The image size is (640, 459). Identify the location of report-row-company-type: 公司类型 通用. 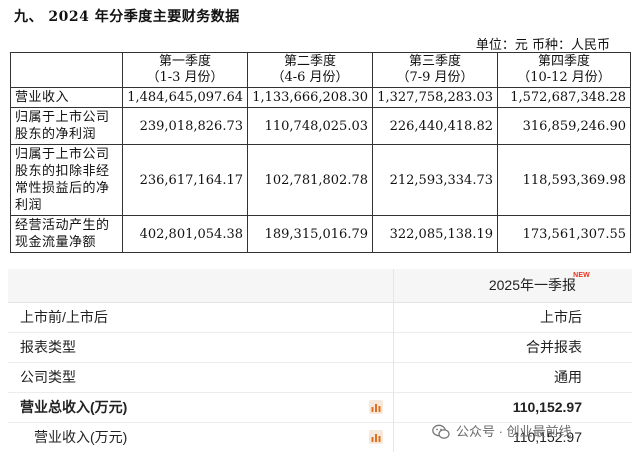
(320, 377).